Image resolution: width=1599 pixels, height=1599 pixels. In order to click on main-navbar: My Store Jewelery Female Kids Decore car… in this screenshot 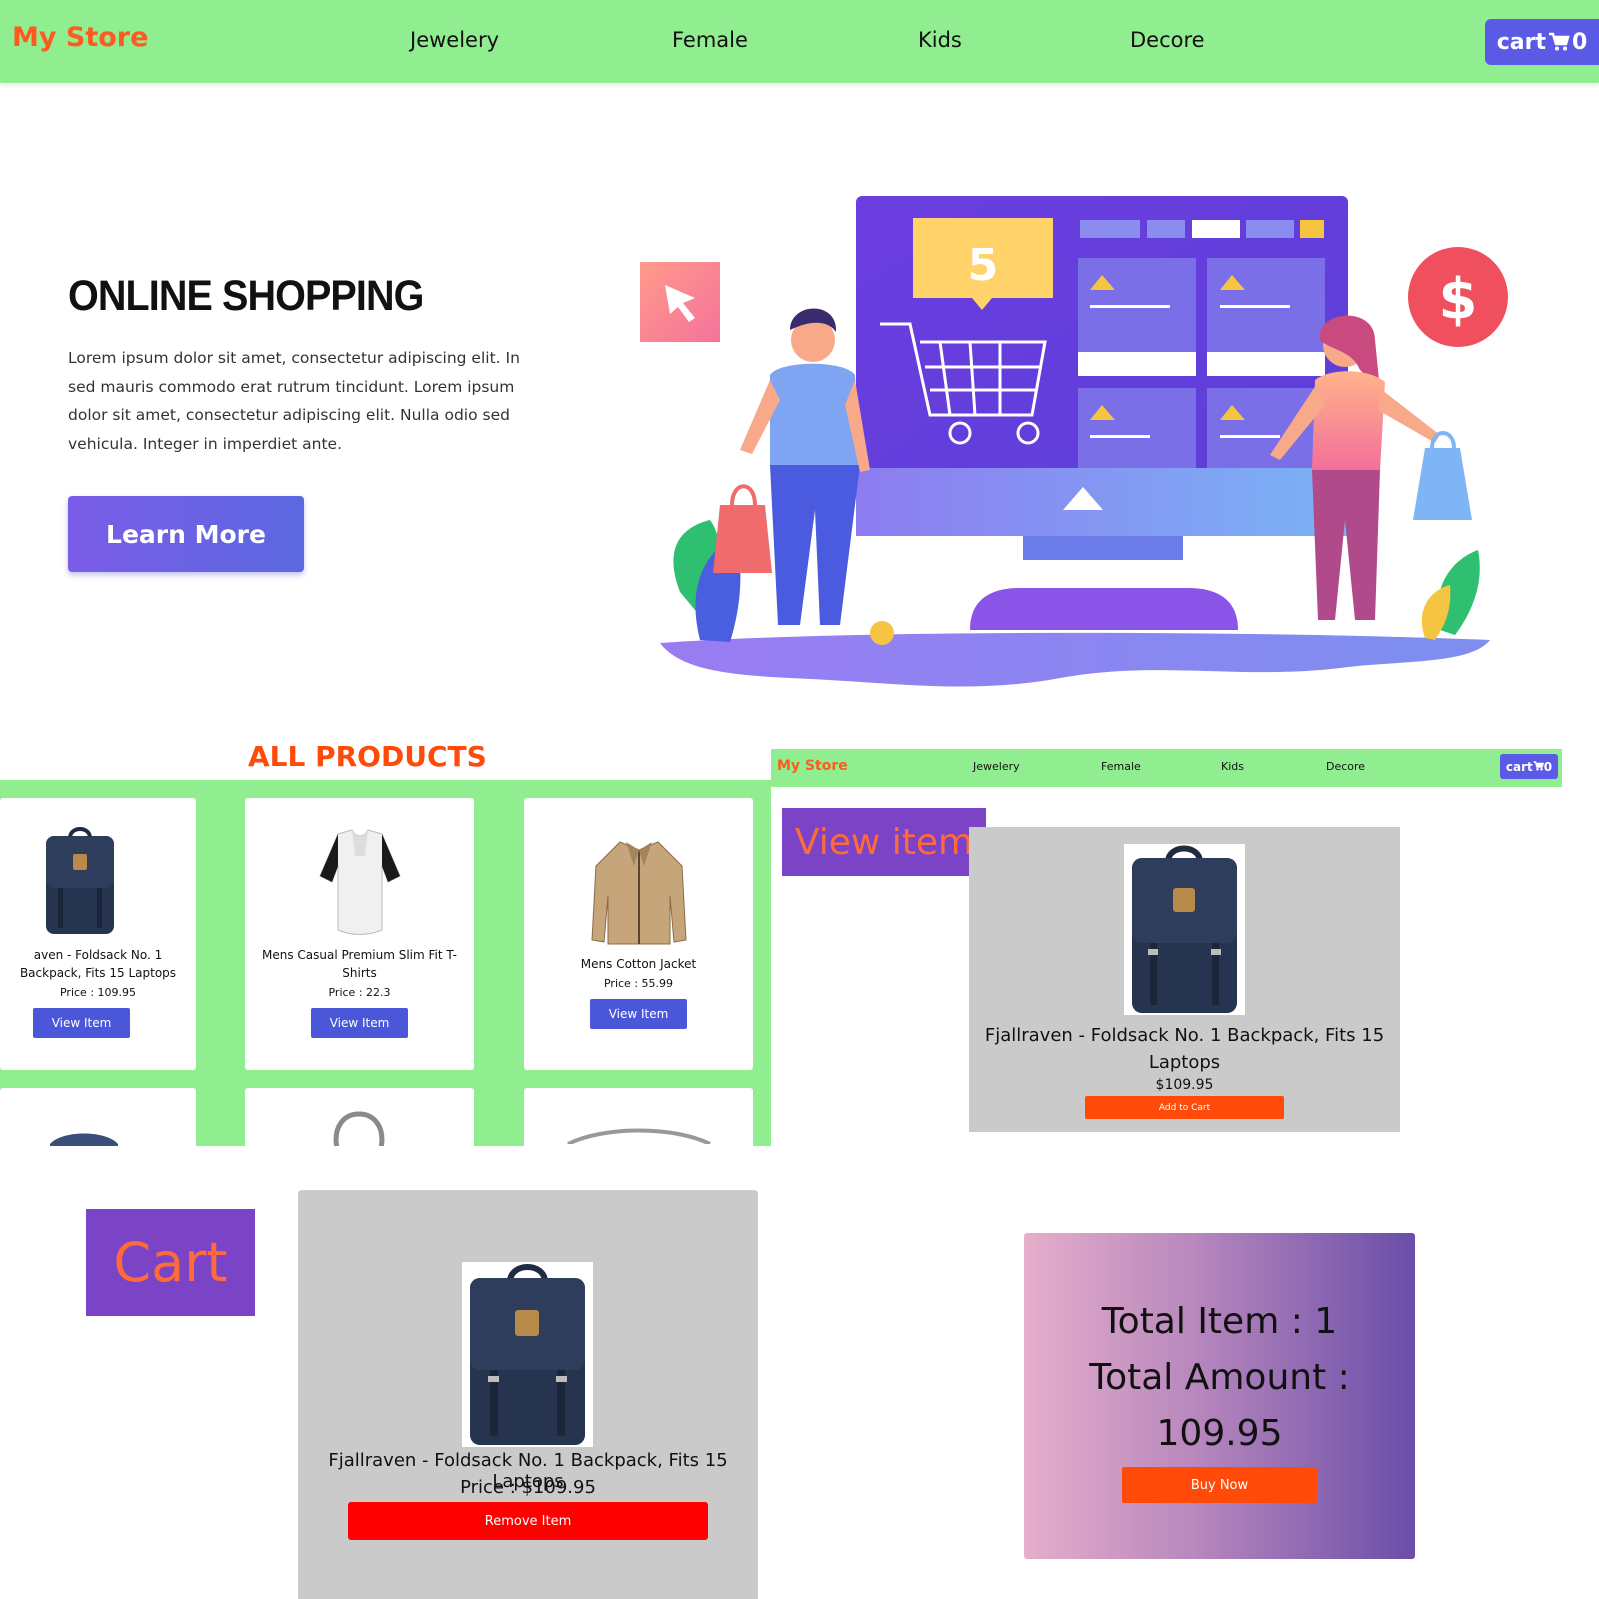, I will do `click(799, 41)`.